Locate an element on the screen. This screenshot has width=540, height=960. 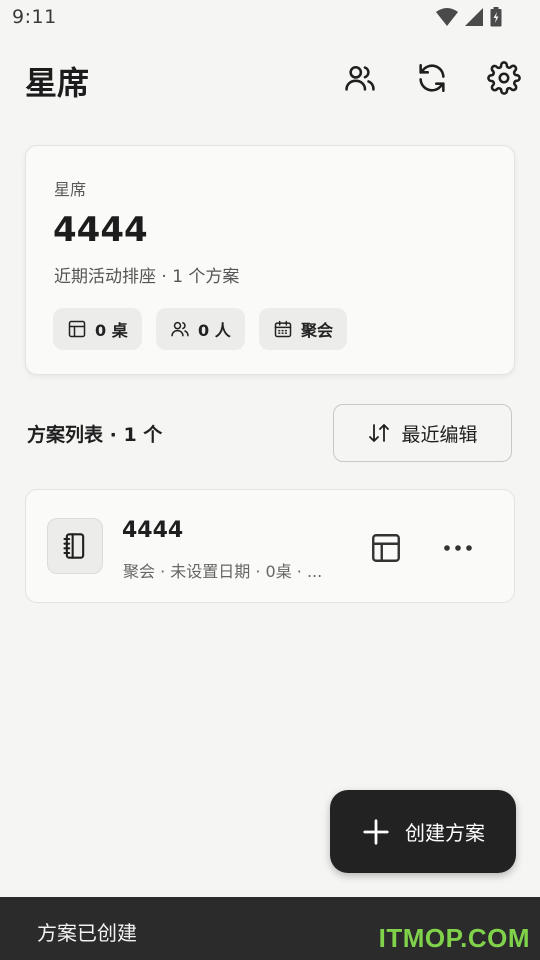
status-time: 9:11 is located at coordinates (34, 17).